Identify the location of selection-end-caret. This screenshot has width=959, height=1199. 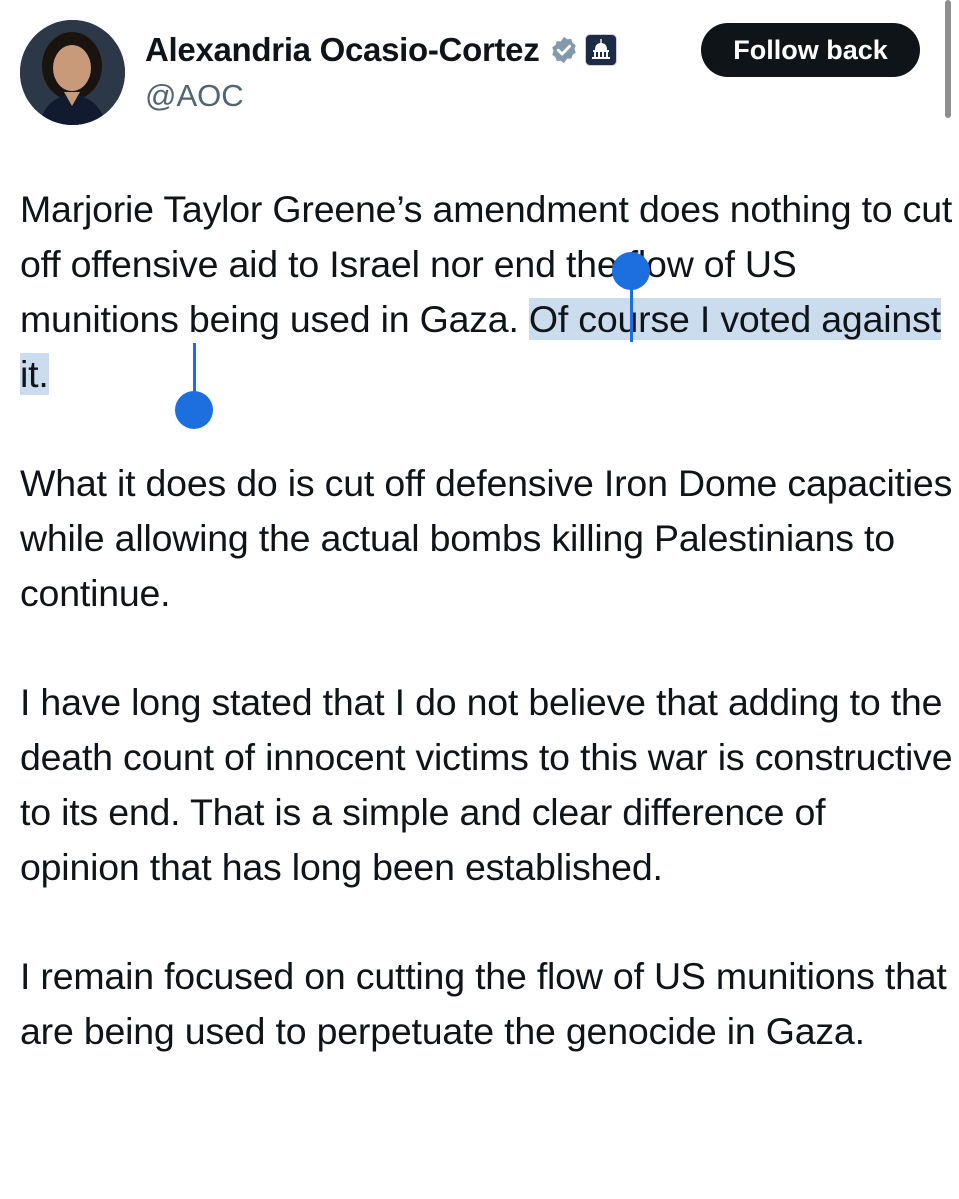
(194, 370).